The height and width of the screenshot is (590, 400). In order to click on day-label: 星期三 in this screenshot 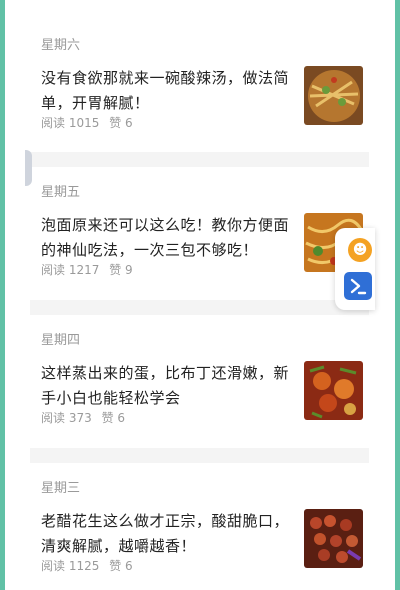, I will do `click(61, 488)`.